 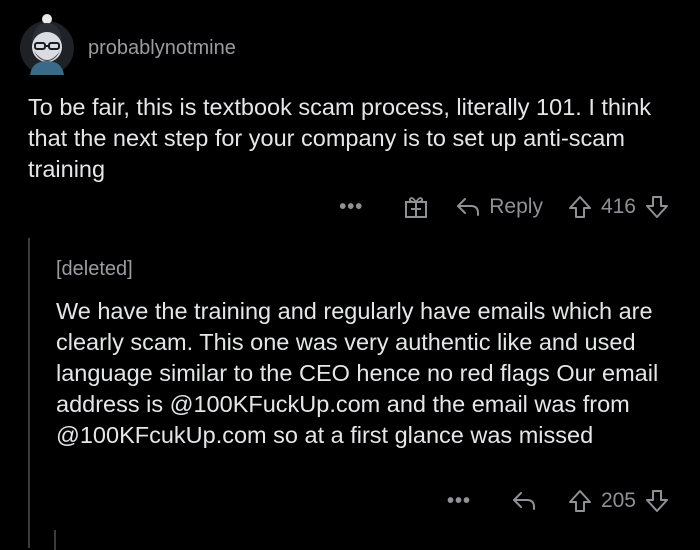 I want to click on vote-count: 205, so click(x=618, y=500).